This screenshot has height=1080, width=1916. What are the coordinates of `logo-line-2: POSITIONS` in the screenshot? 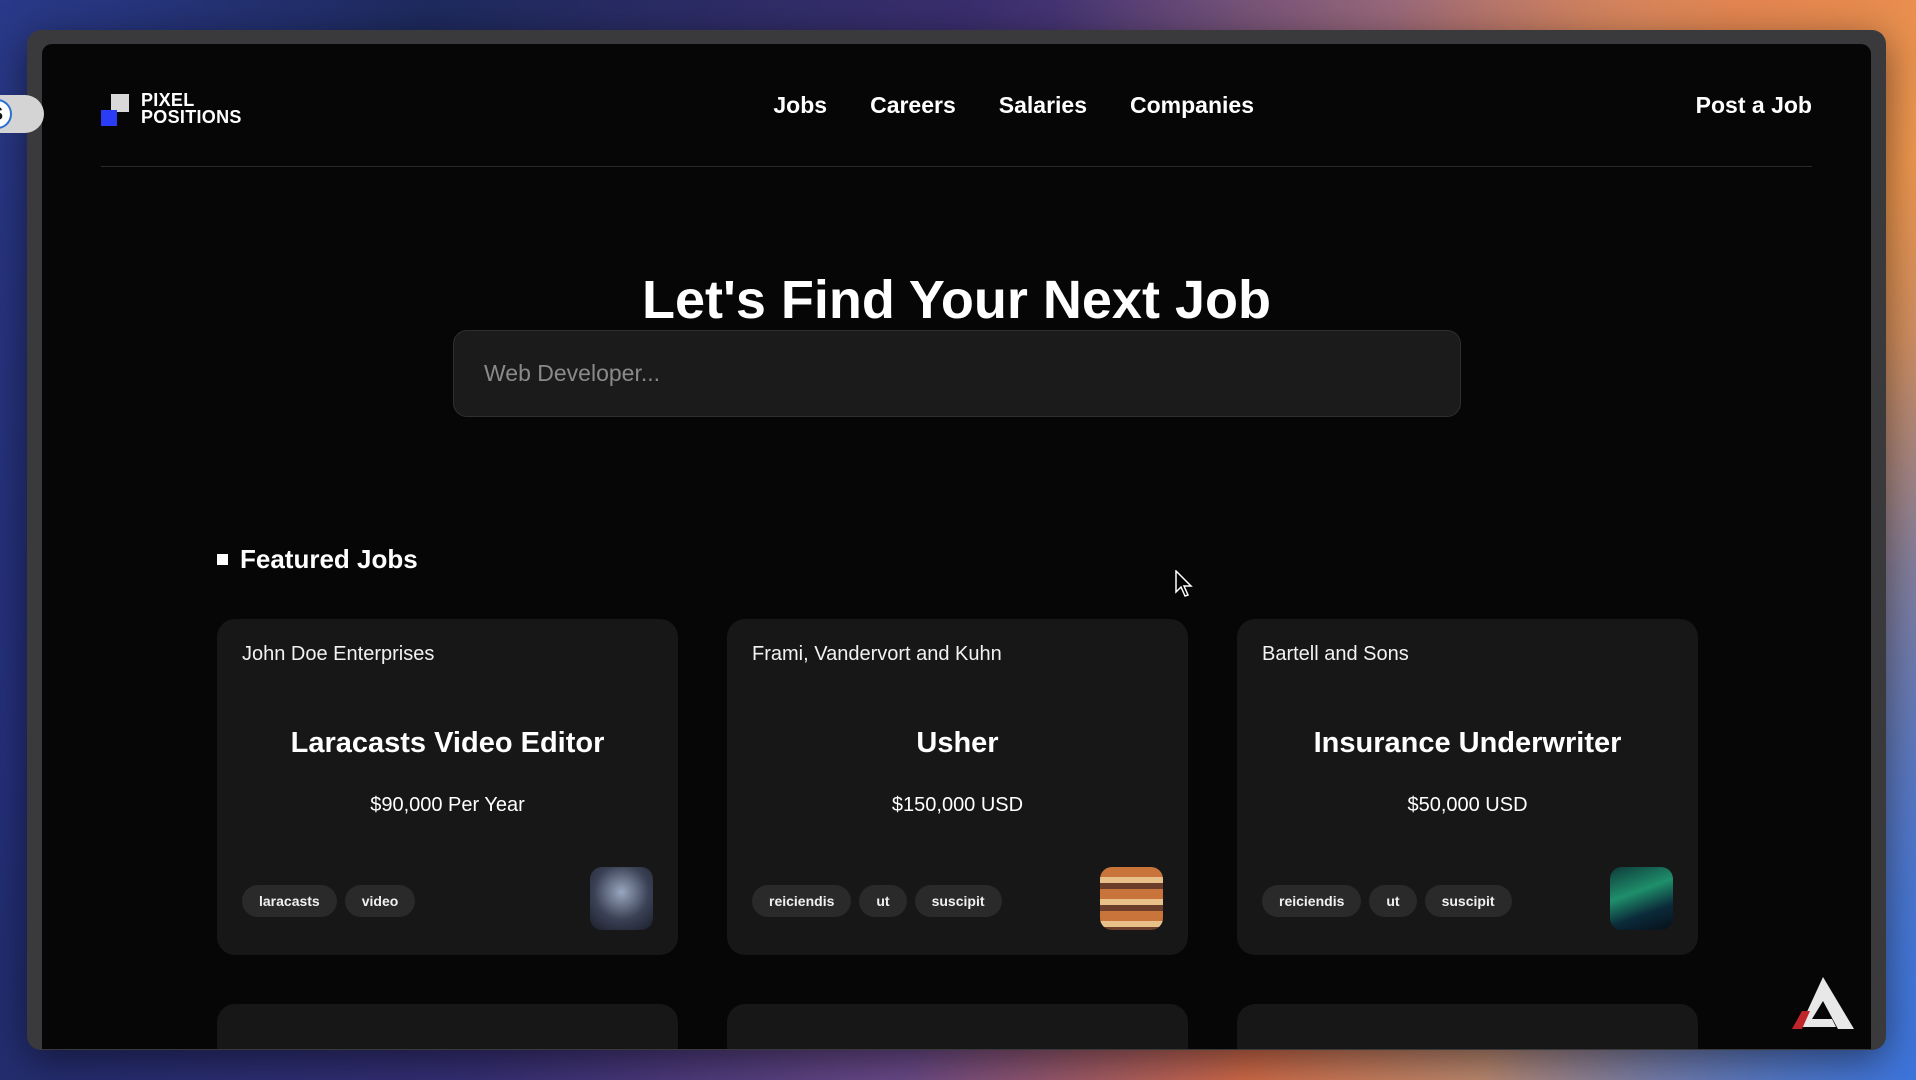 It's located at (191, 117).